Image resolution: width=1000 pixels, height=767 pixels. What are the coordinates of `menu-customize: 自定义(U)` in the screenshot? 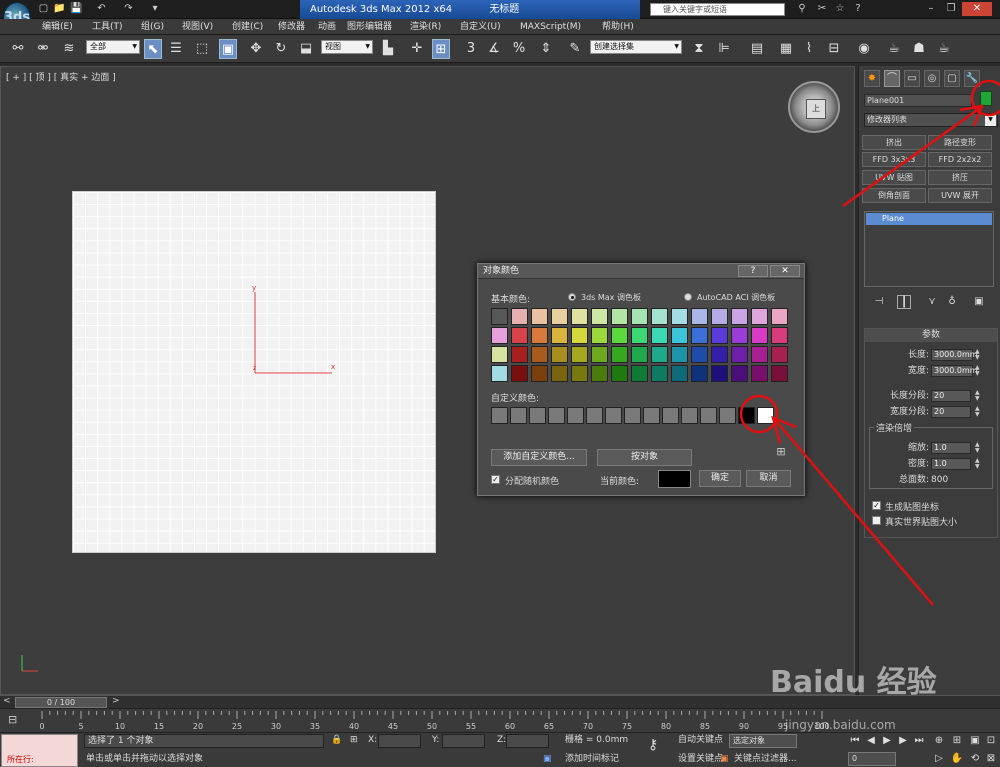 It's located at (480, 27).